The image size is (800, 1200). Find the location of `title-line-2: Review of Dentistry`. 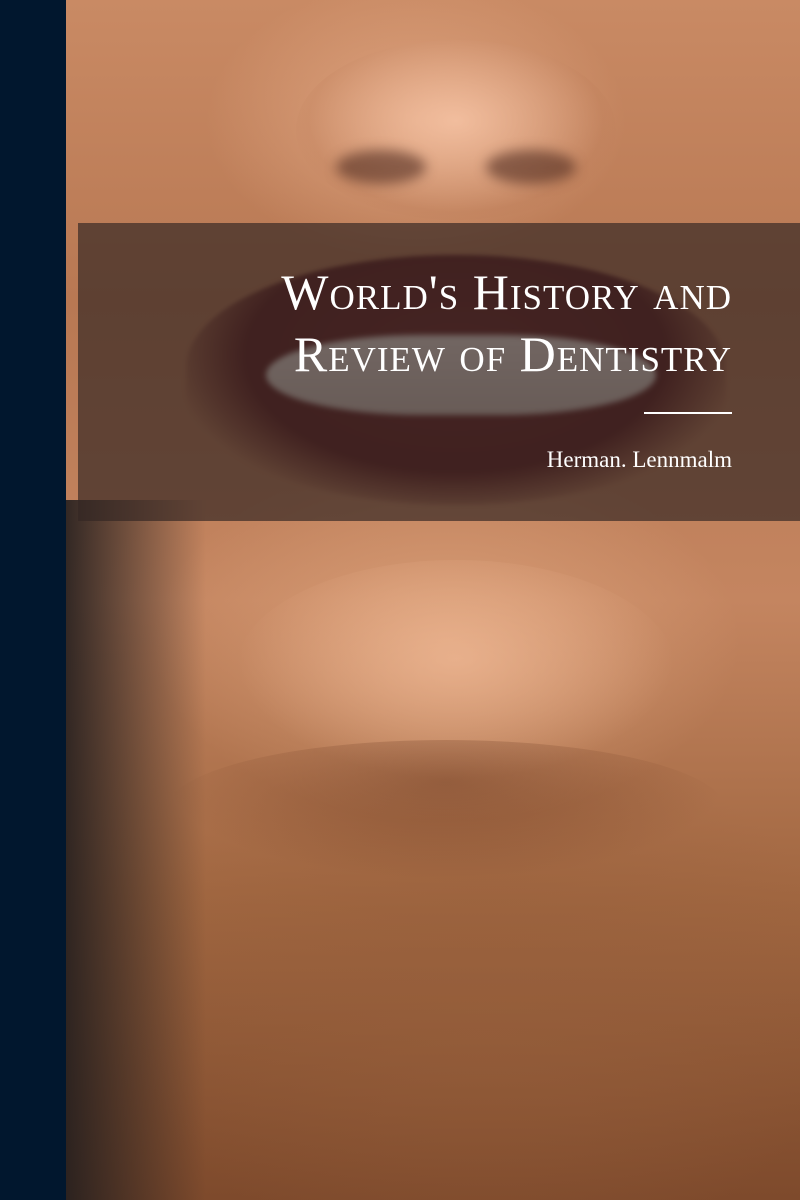

title-line-2: Review of Dentistry is located at coordinates (512, 354).